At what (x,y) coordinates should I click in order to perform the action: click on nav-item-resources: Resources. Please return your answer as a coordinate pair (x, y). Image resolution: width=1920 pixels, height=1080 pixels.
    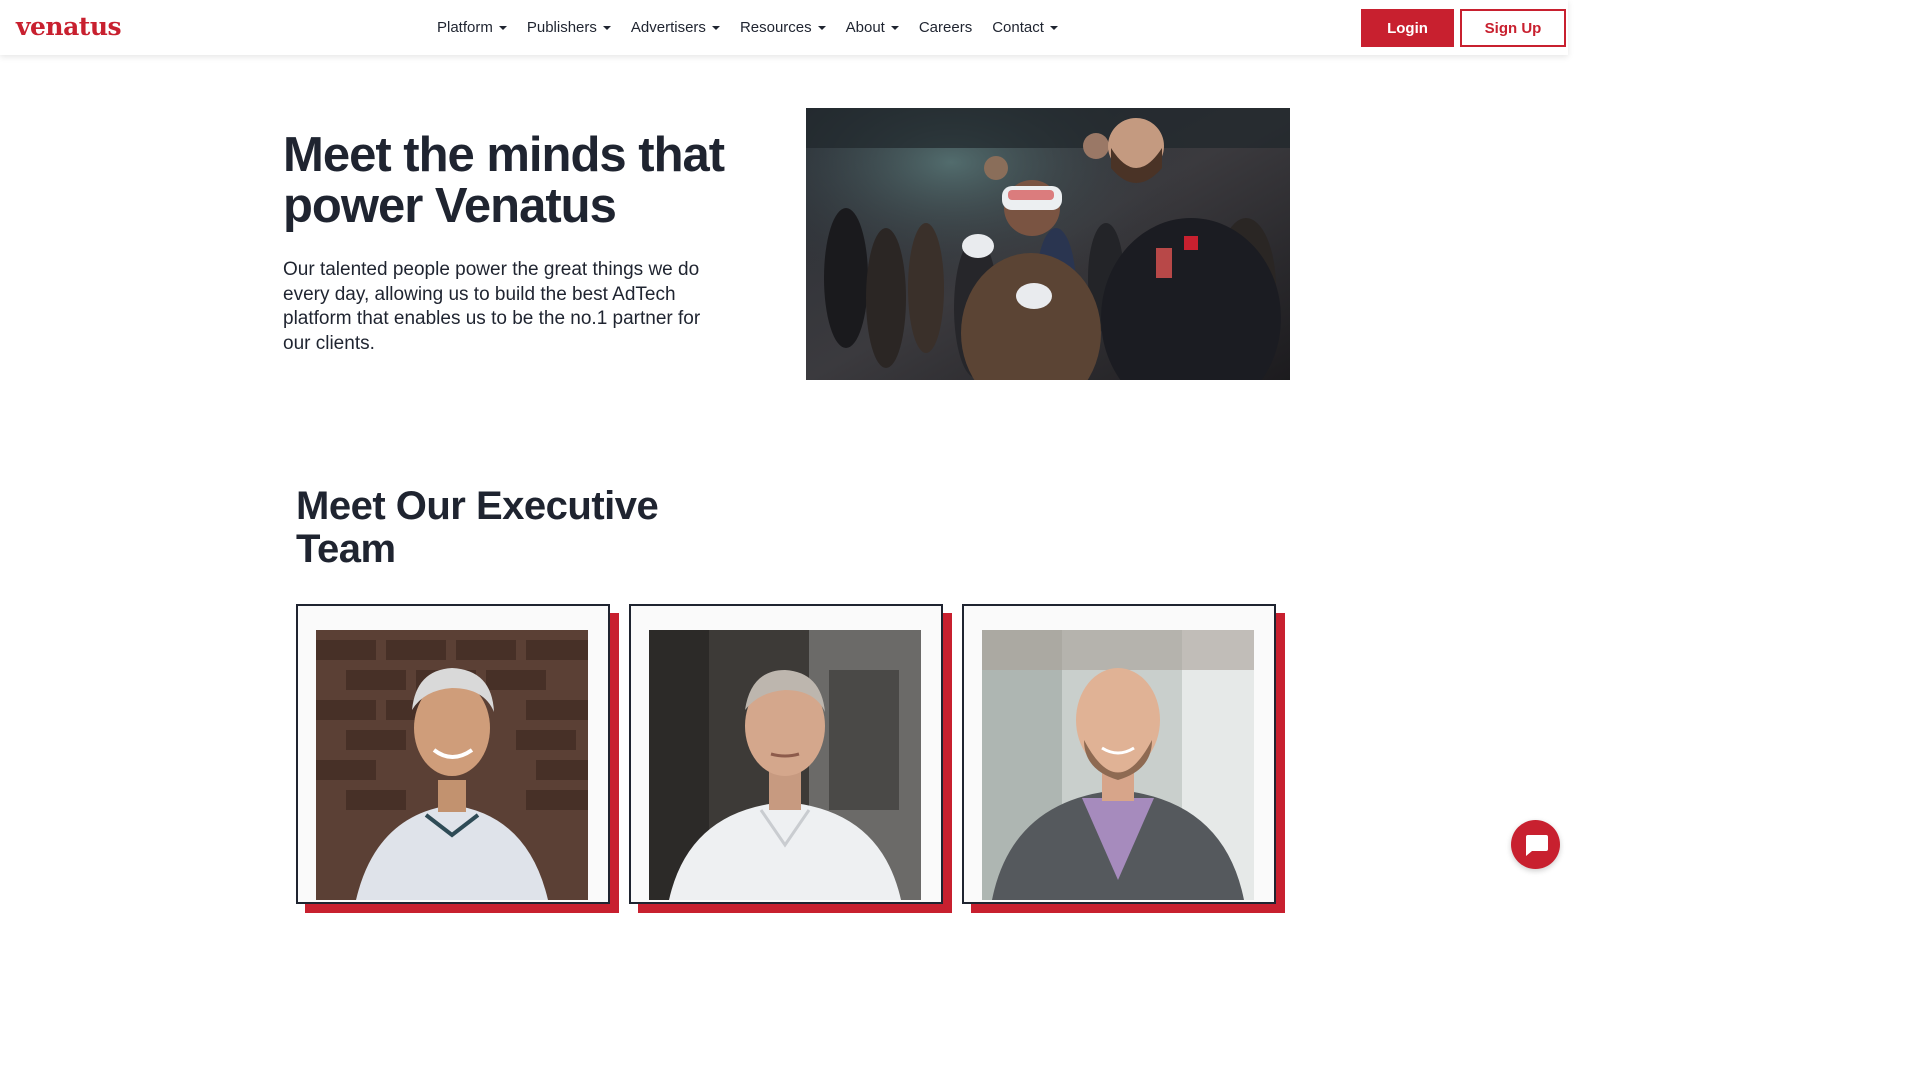
    Looking at the image, I should click on (783, 27).